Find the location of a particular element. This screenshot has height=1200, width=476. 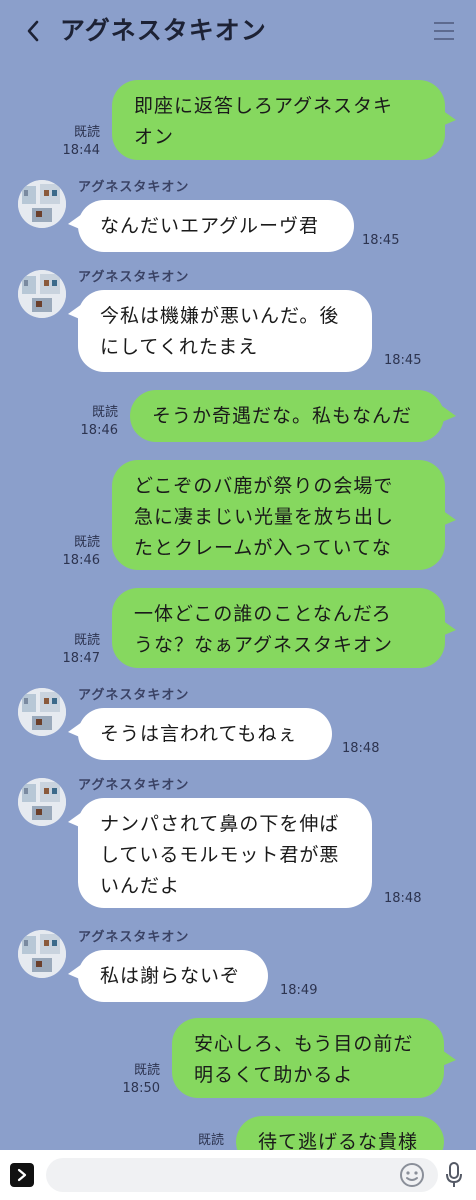

chat-title: アグネスタキオン is located at coordinates (163, 30).